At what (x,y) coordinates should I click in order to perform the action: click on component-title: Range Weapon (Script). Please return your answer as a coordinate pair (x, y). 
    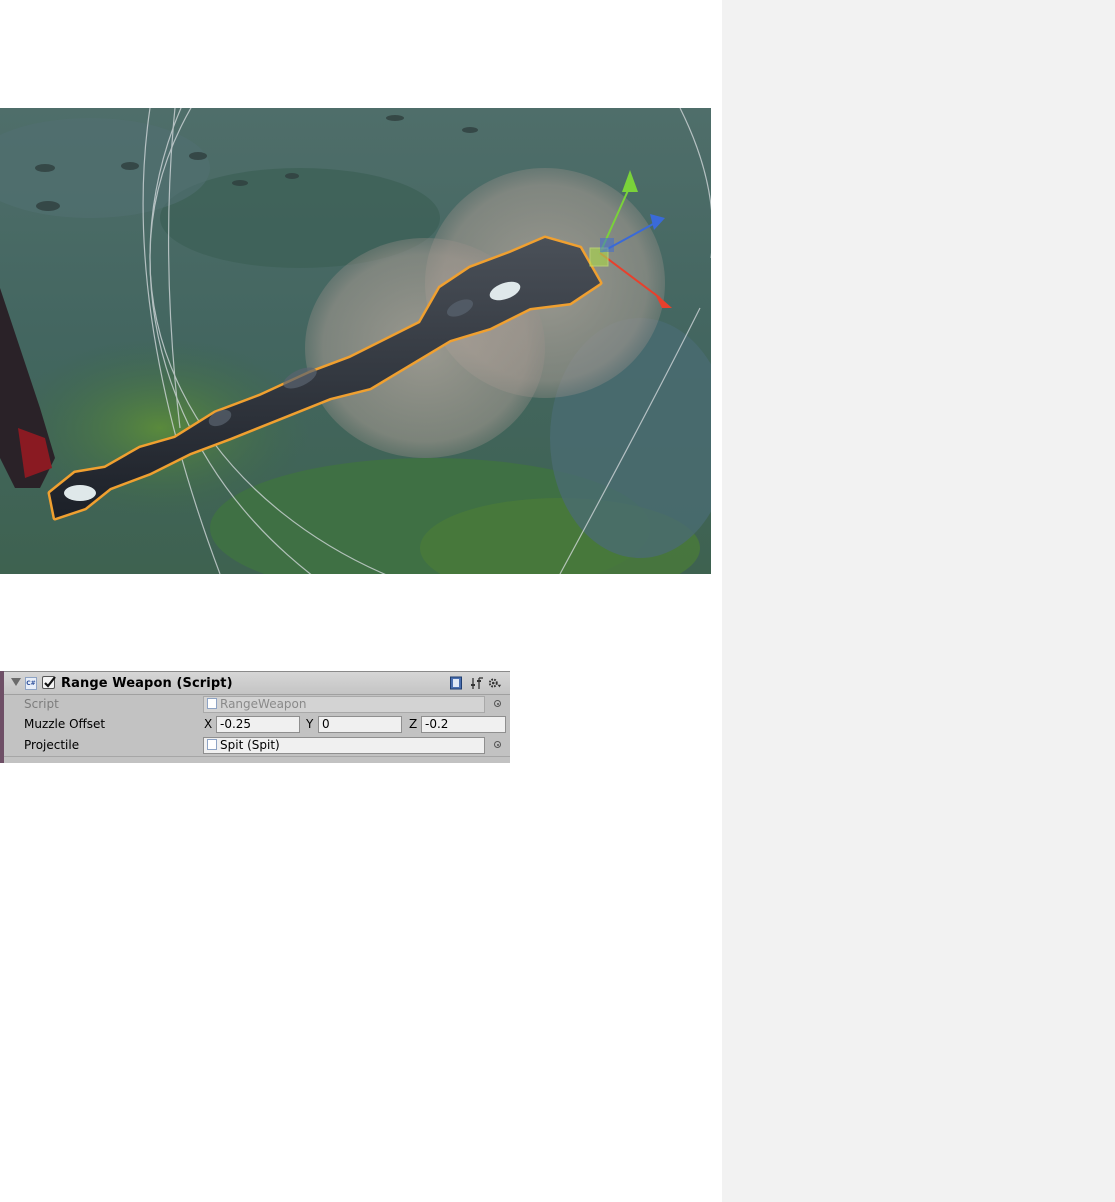
    Looking at the image, I should click on (147, 683).